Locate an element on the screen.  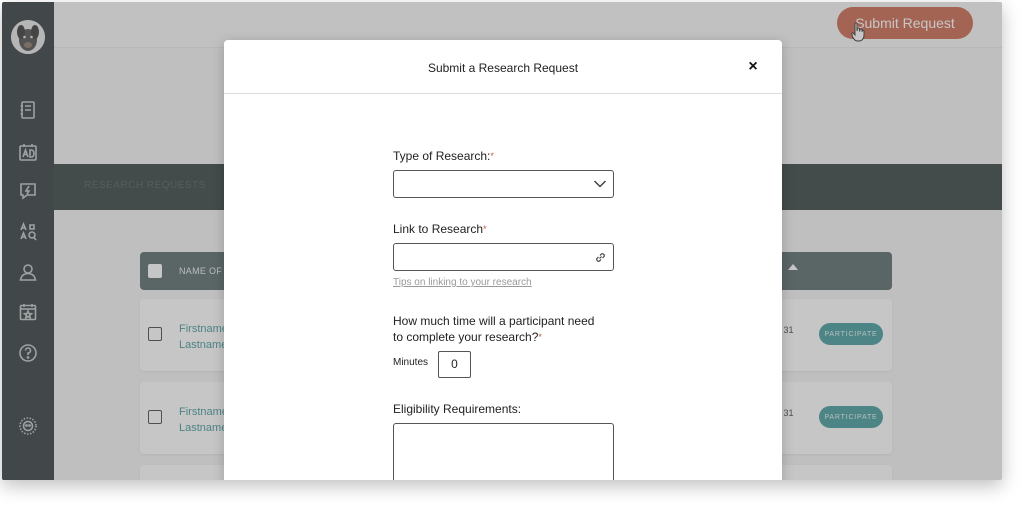
modal-title: Submit a Research Request is located at coordinates (503, 68).